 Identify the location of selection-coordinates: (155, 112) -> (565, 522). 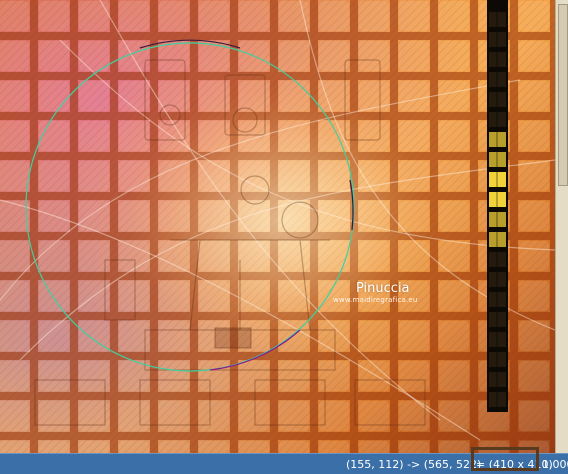
(414, 464).